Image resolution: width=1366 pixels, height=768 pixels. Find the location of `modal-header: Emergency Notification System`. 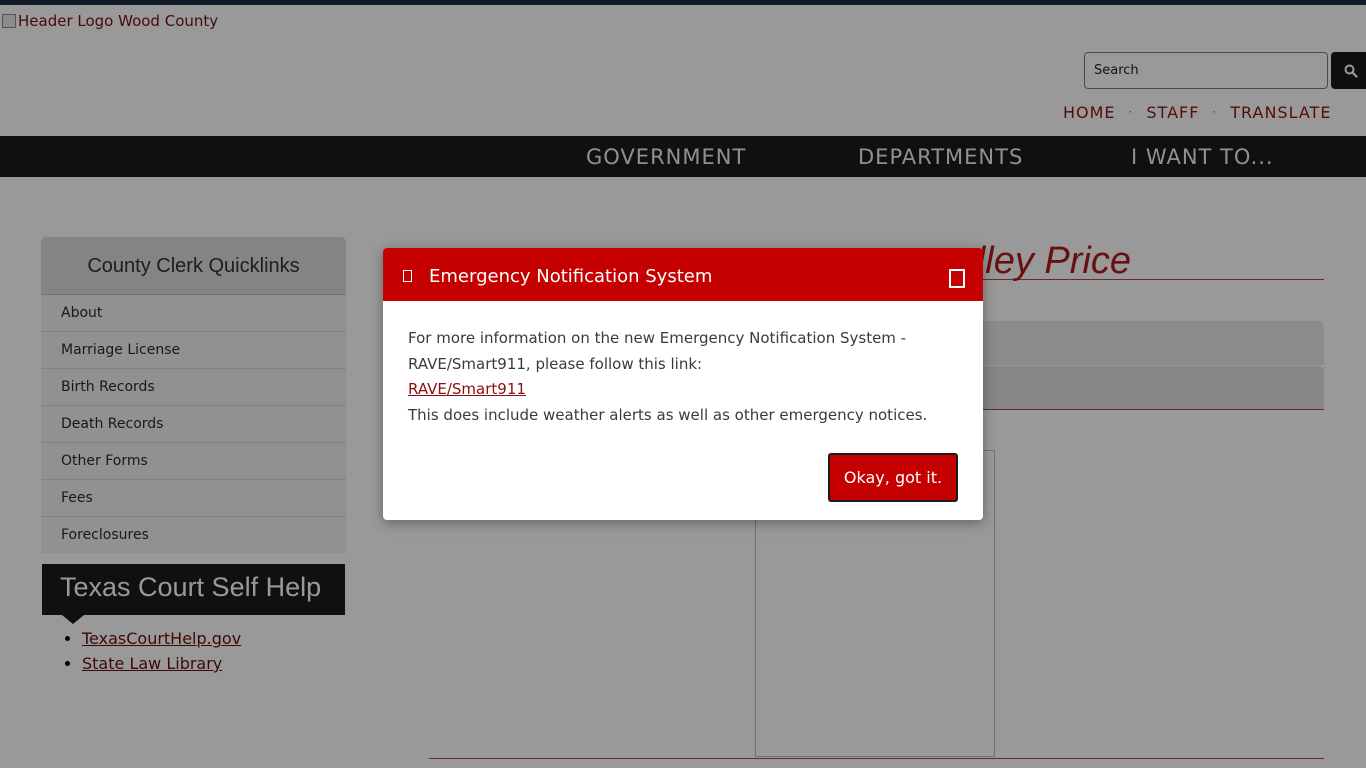

modal-header: Emergency Notification System is located at coordinates (683, 274).